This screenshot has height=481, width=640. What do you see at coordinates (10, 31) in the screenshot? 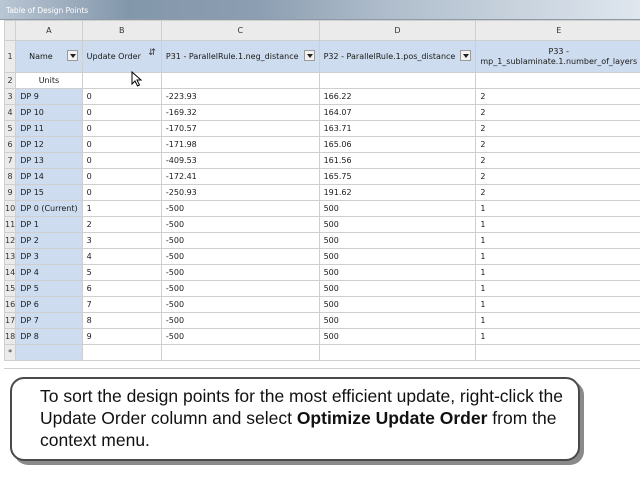
I see `corner-cell` at bounding box center [10, 31].